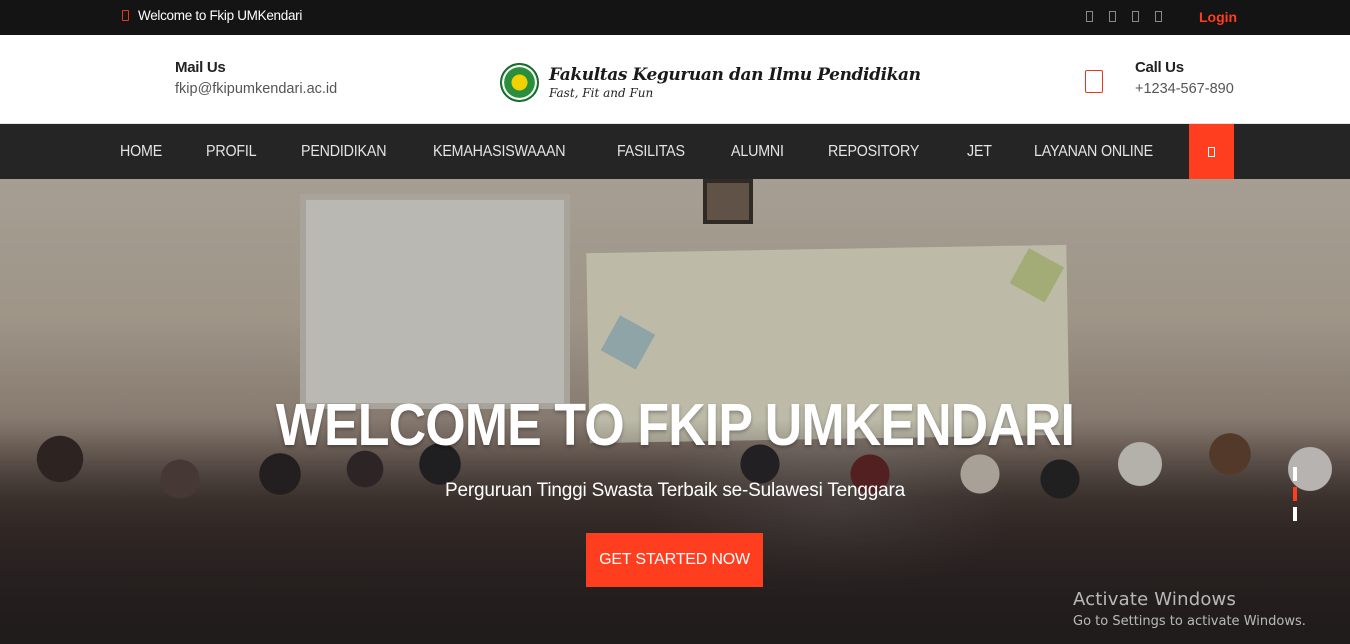 This screenshot has width=1350, height=644. Describe the element at coordinates (1184, 78) in the screenshot. I see `call-contact: Call Us +1234-567-890` at that location.